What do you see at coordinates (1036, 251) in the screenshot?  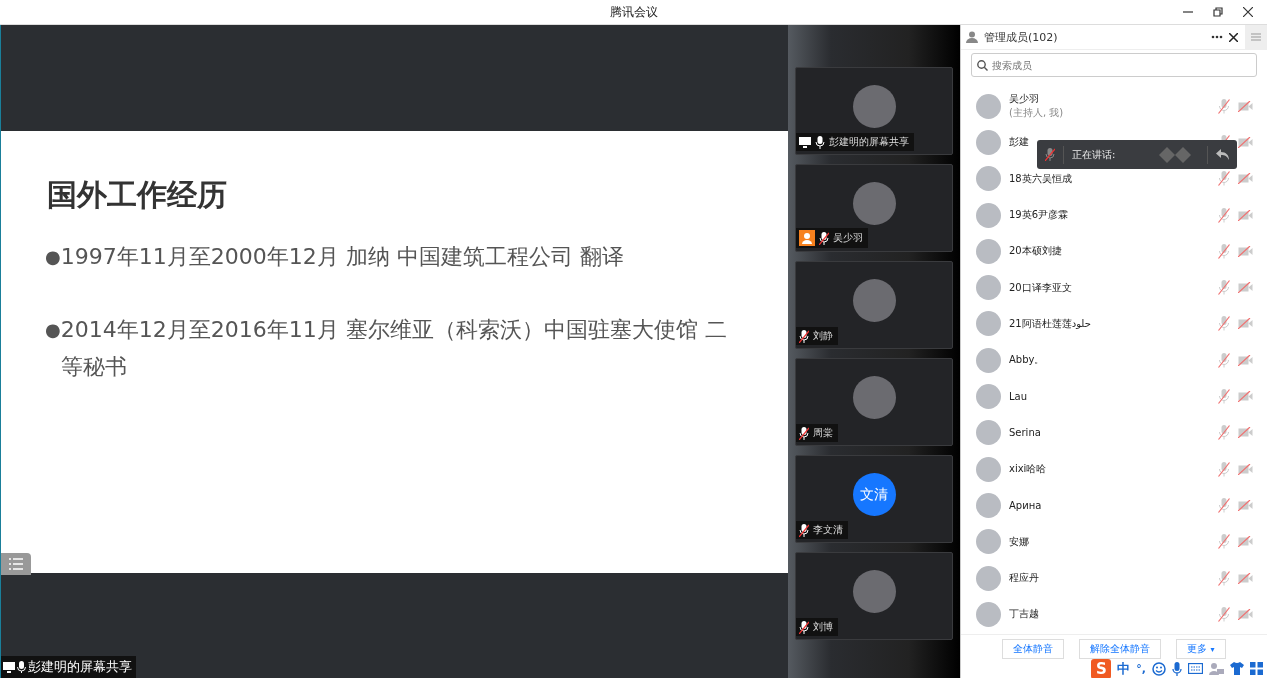 I see `member-name: 20本硕刘捷` at bounding box center [1036, 251].